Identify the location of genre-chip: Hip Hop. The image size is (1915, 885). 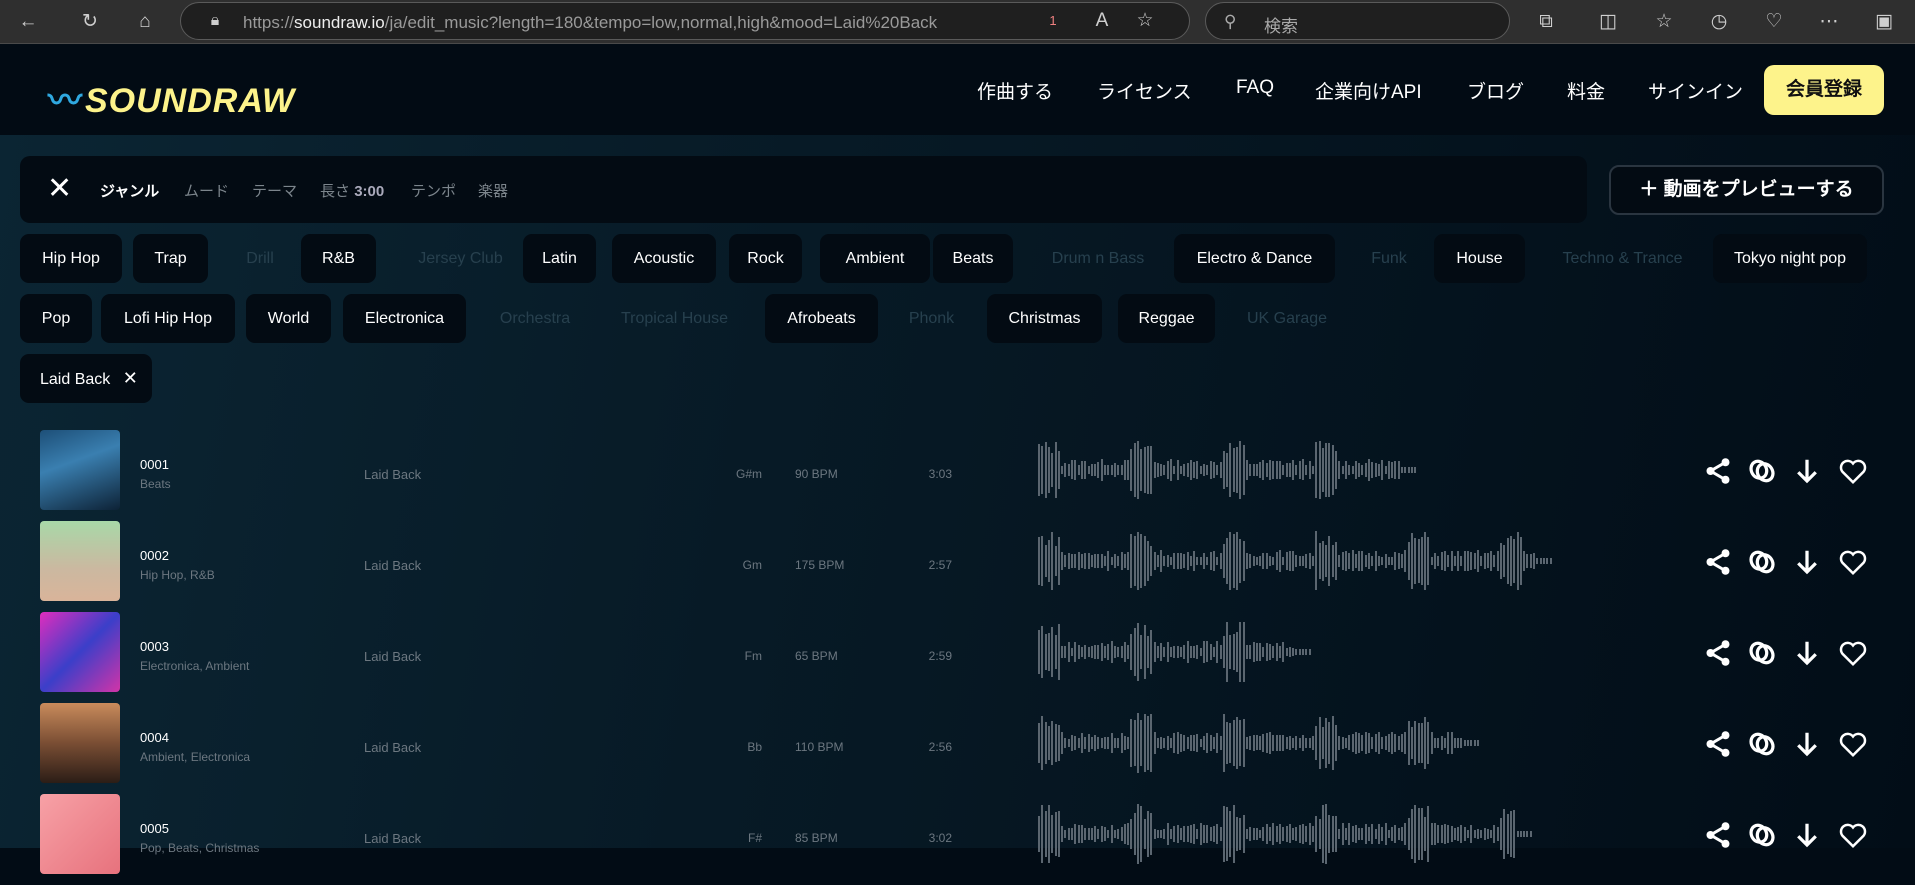
(71, 258).